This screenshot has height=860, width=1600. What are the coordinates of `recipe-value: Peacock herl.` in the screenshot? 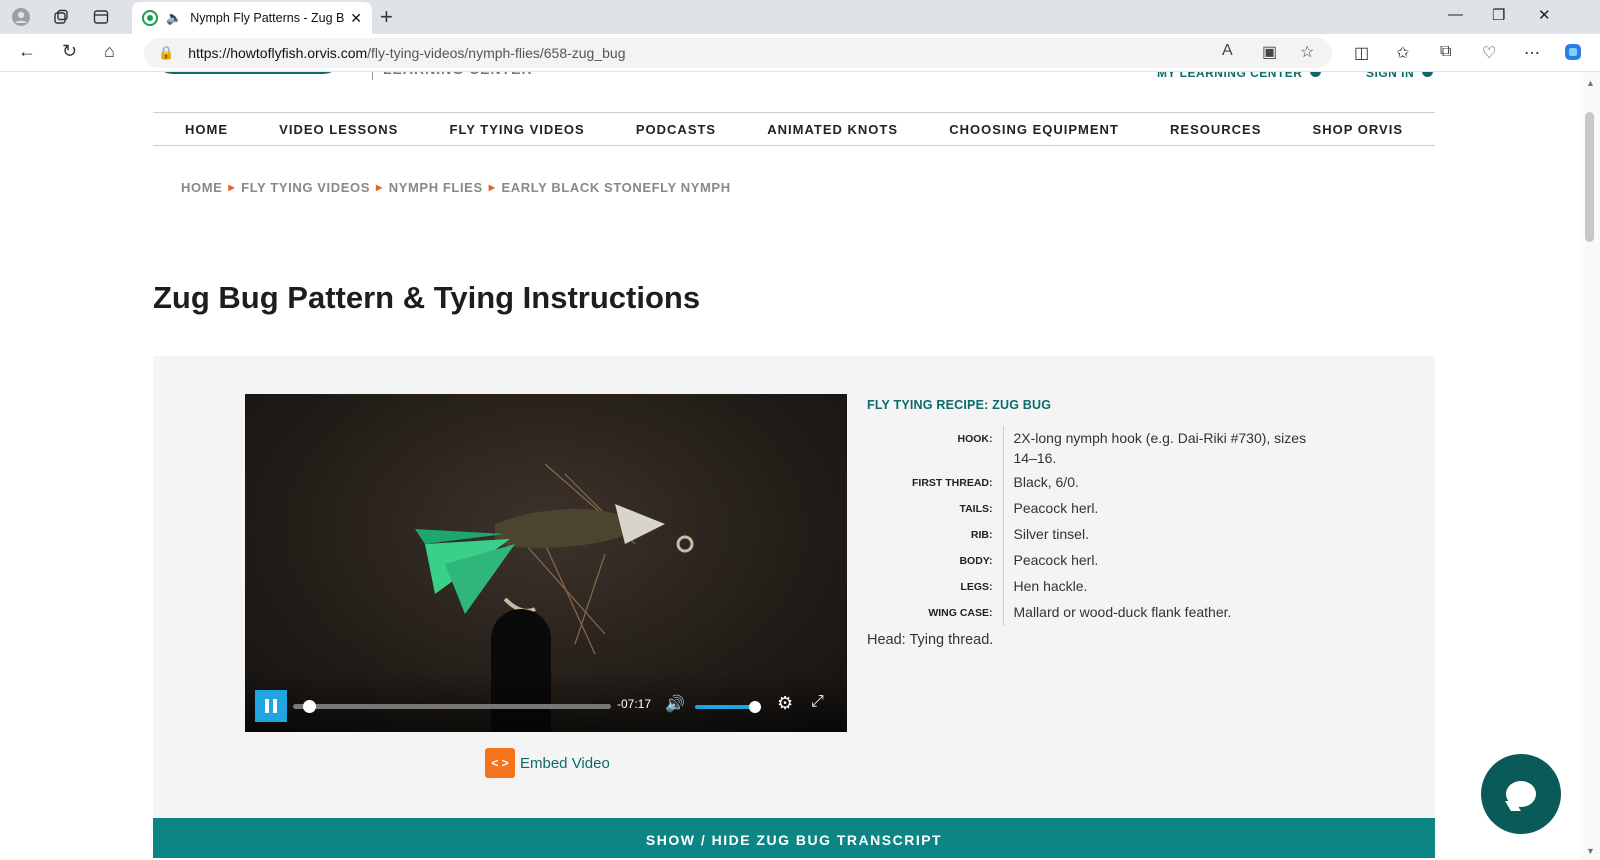 It's located at (1056, 560).